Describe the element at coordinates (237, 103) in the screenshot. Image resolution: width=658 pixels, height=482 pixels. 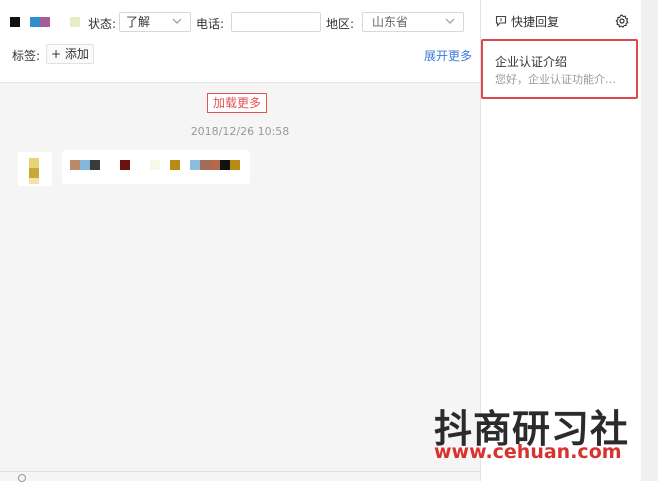
I see `load-more-button: 加载更多` at that location.